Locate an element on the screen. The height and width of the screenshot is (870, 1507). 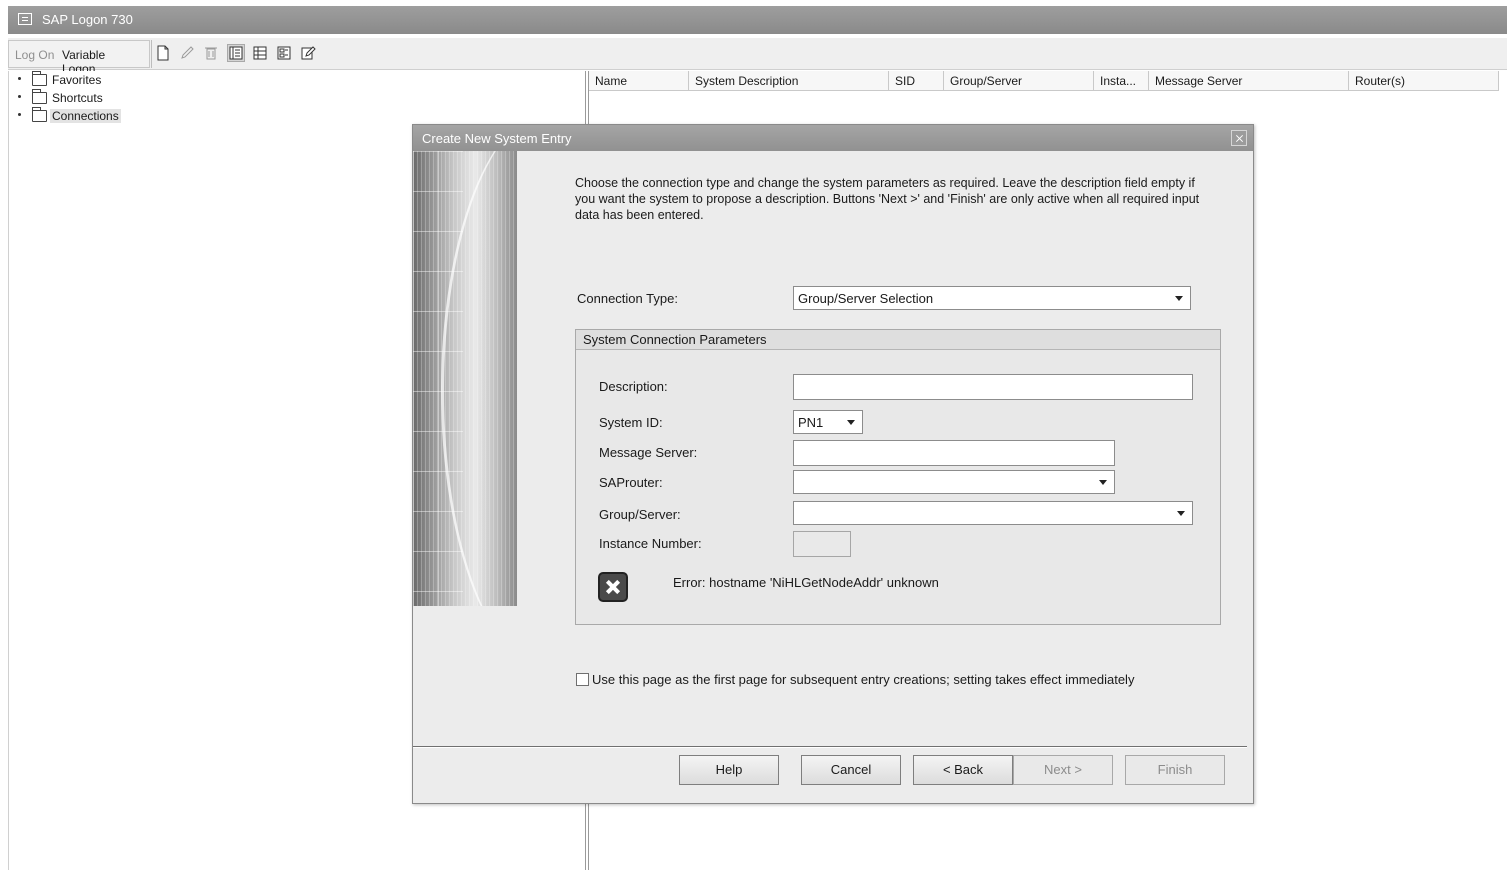
dialog-title-bar: Create New System Entry is located at coordinates (833, 138).